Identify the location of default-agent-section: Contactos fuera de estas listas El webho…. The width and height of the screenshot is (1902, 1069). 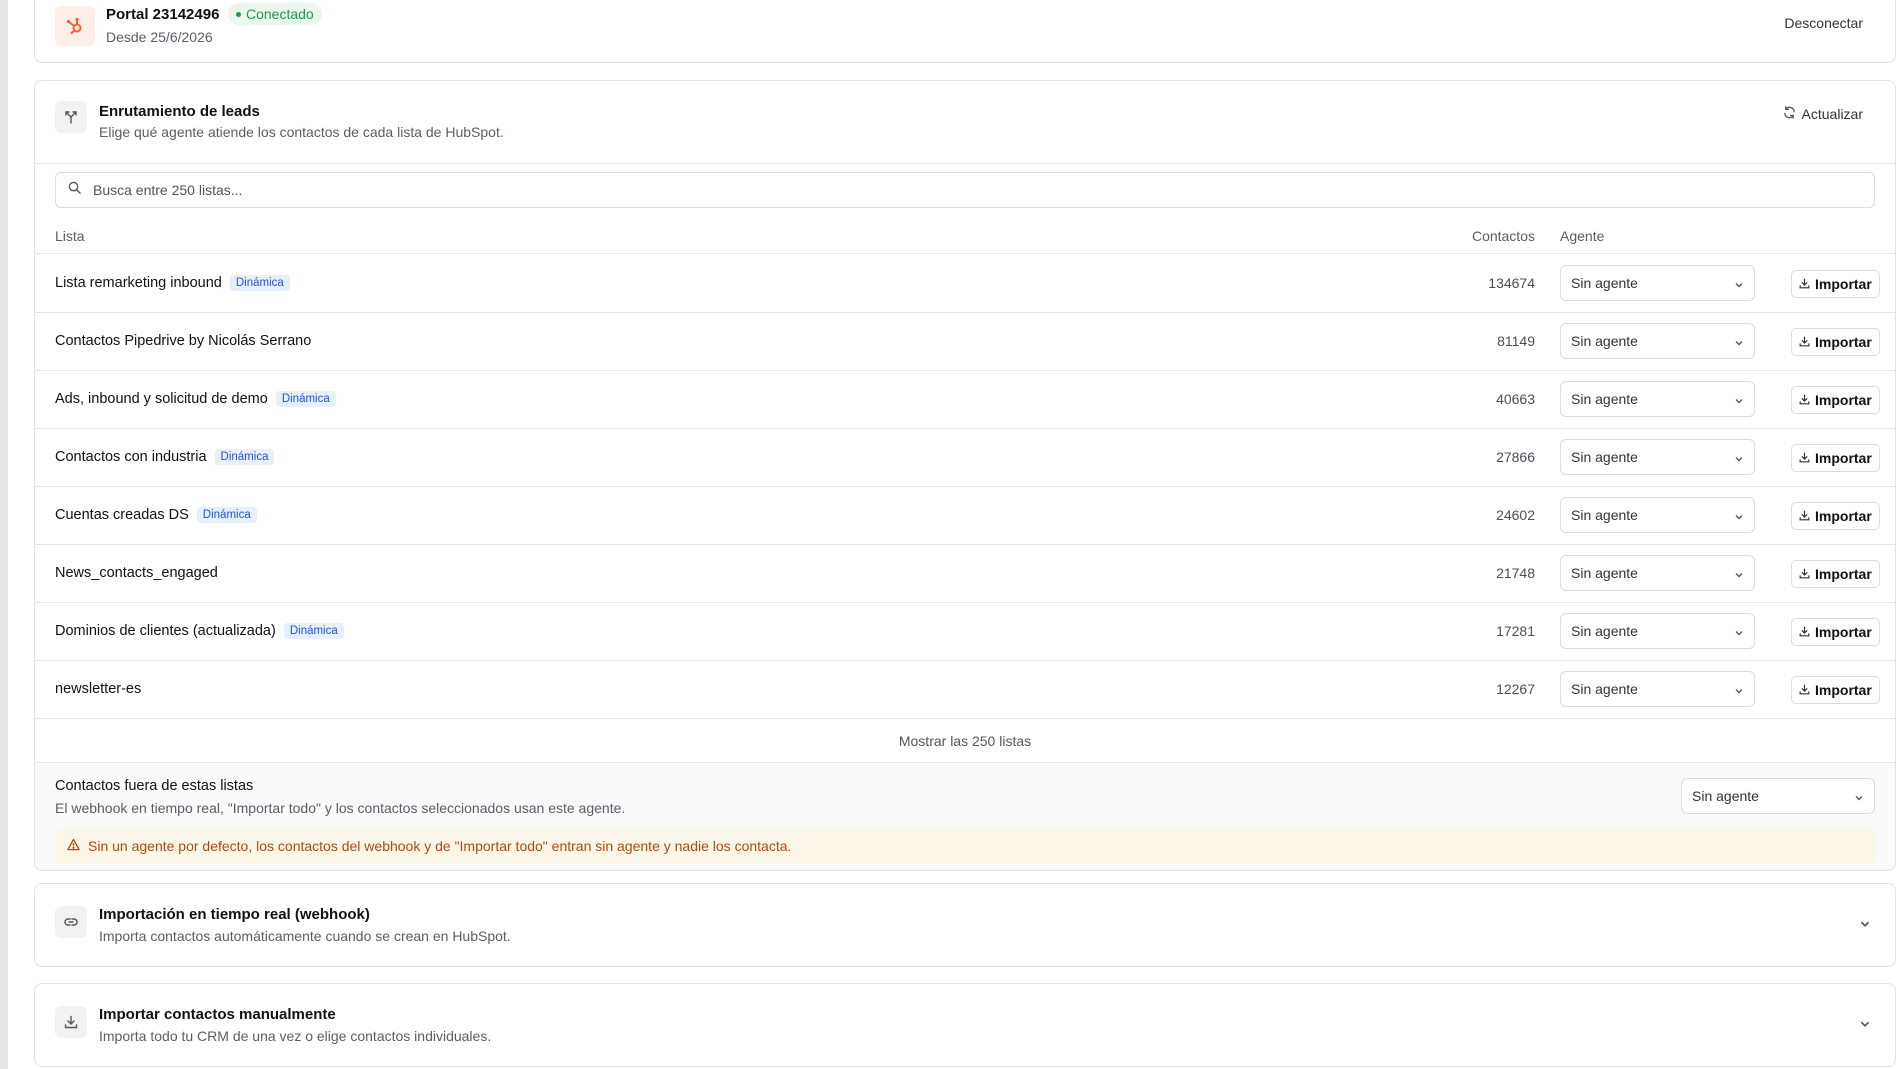
(965, 817).